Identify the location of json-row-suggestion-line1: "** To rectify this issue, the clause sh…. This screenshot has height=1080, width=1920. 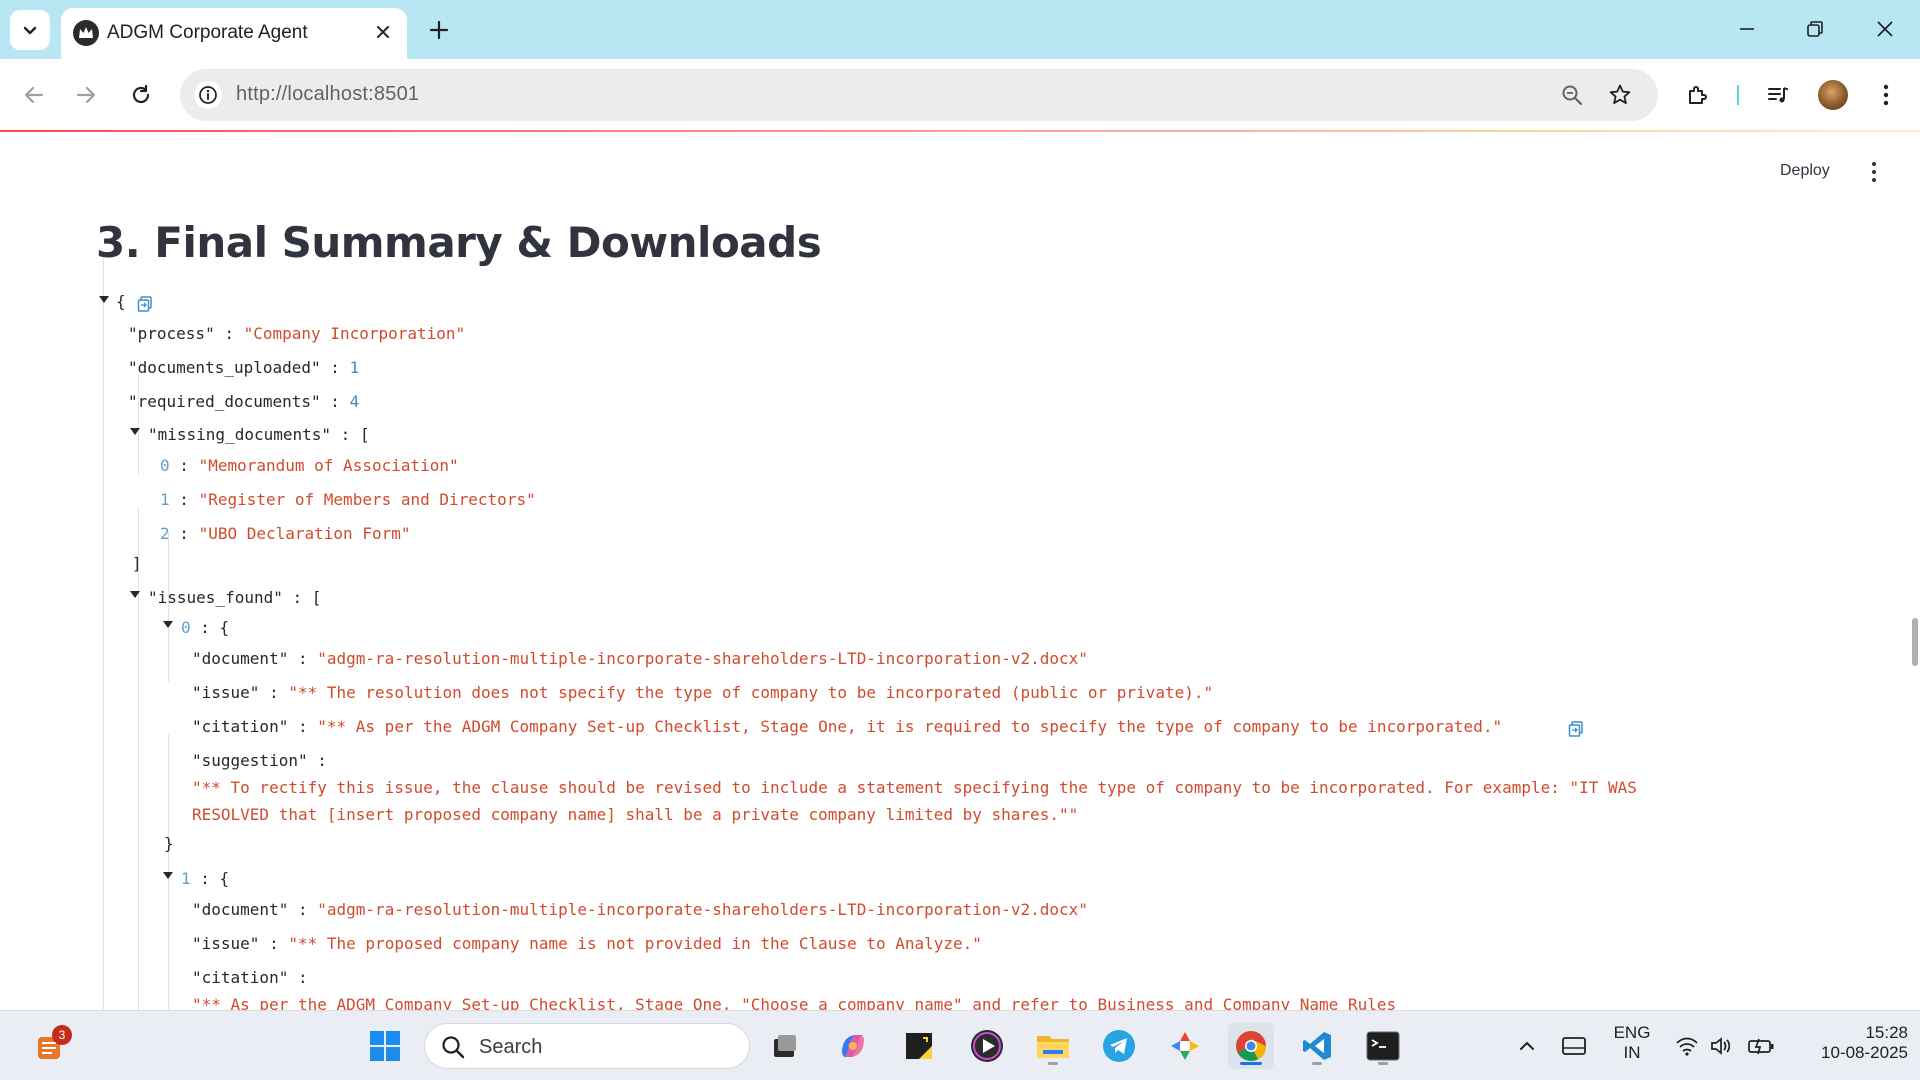
(914, 787).